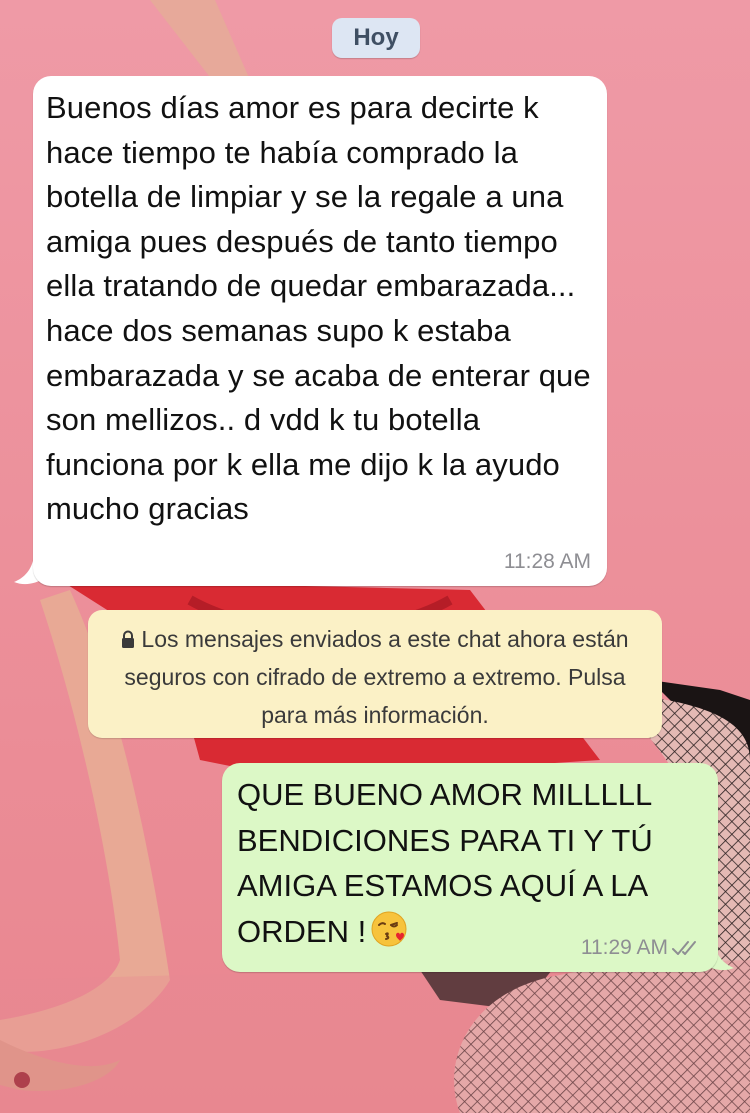 This screenshot has height=1113, width=750. Describe the element at coordinates (128, 639) in the screenshot. I see `lock-icon` at that location.